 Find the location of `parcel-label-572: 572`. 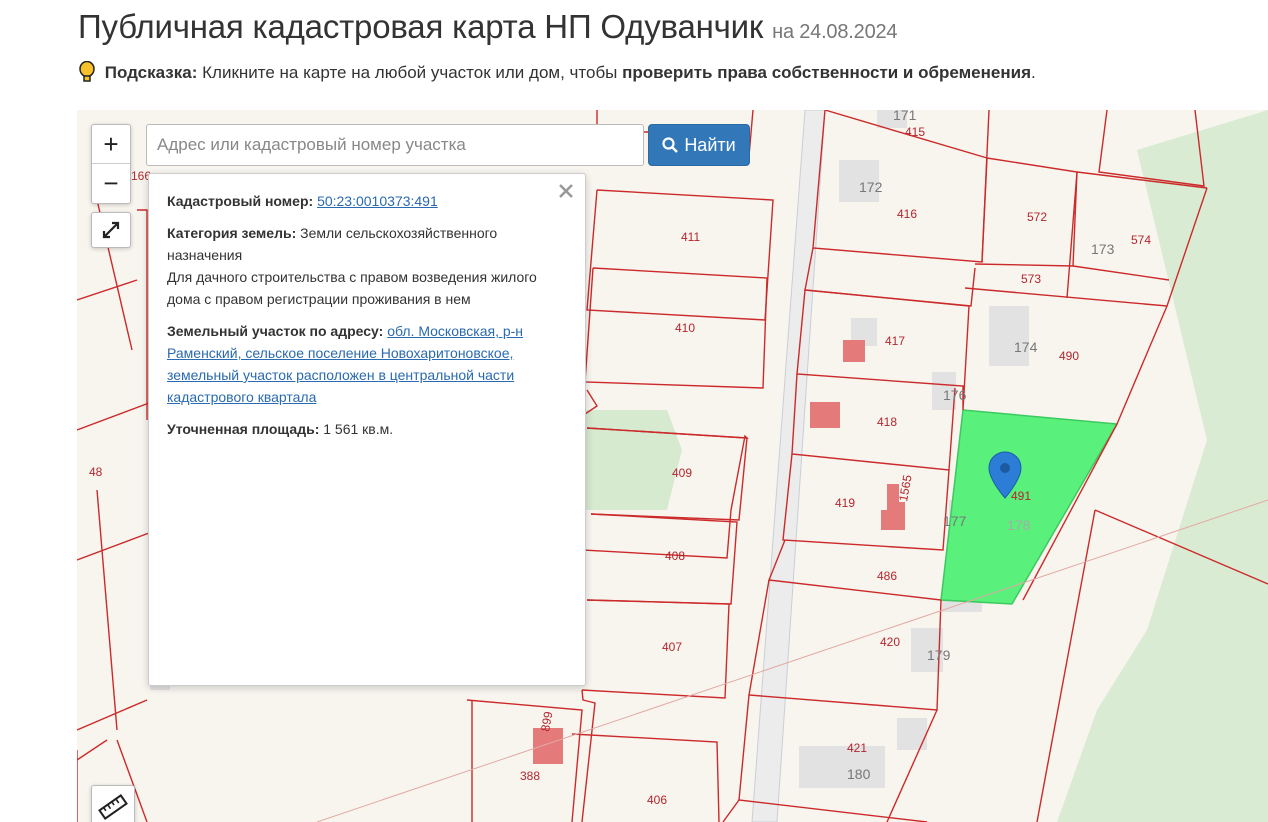

parcel-label-572: 572 is located at coordinates (1037, 217).